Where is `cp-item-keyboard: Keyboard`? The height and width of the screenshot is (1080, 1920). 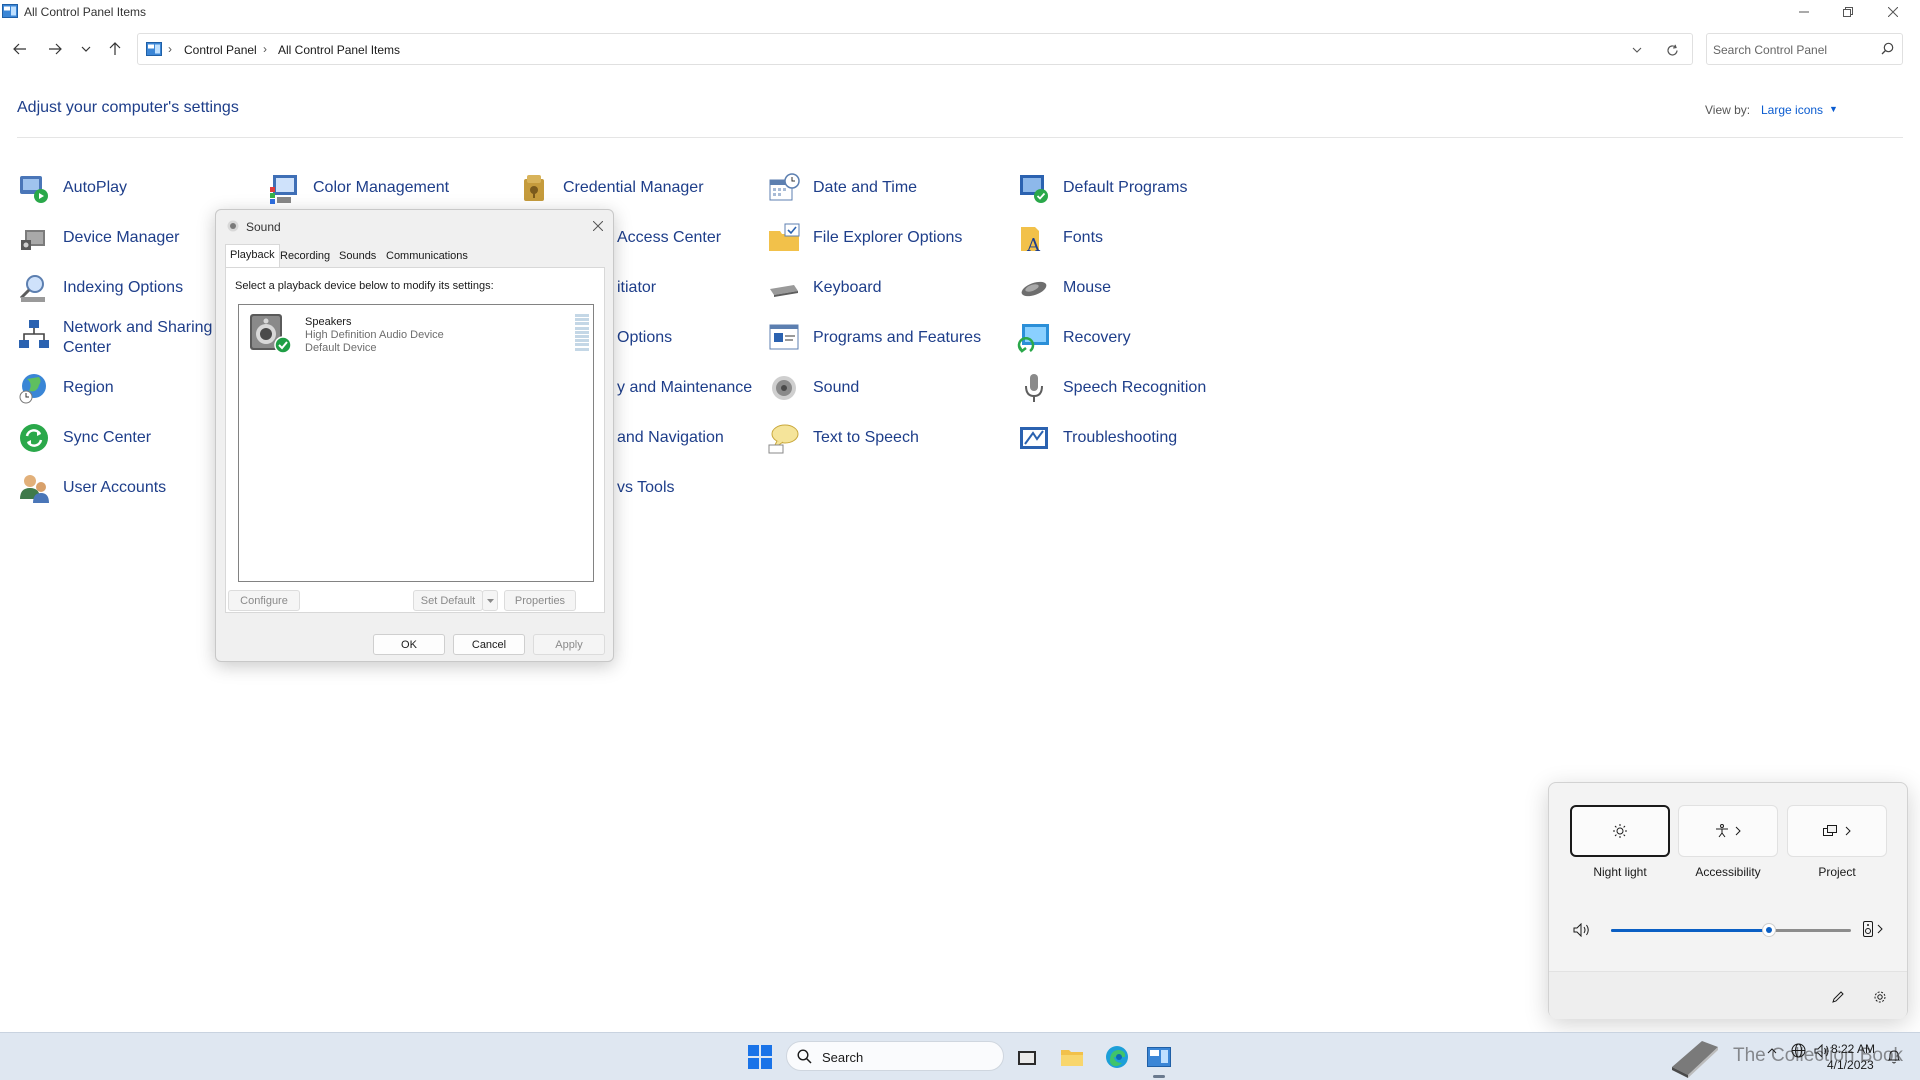 cp-item-keyboard: Keyboard is located at coordinates (824, 288).